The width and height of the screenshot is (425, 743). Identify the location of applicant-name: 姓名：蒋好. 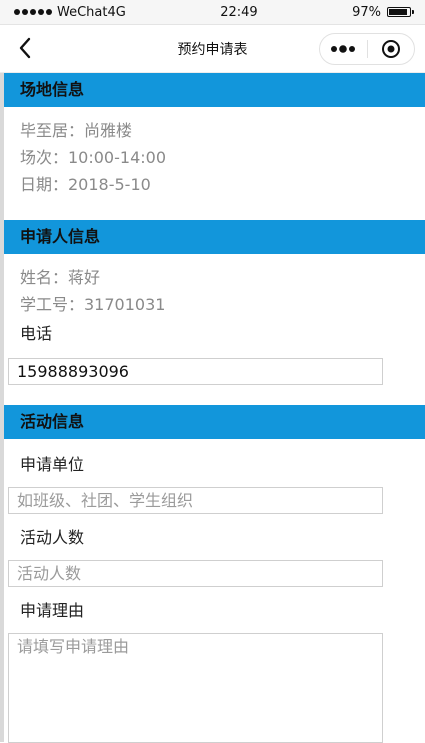
(60, 277).